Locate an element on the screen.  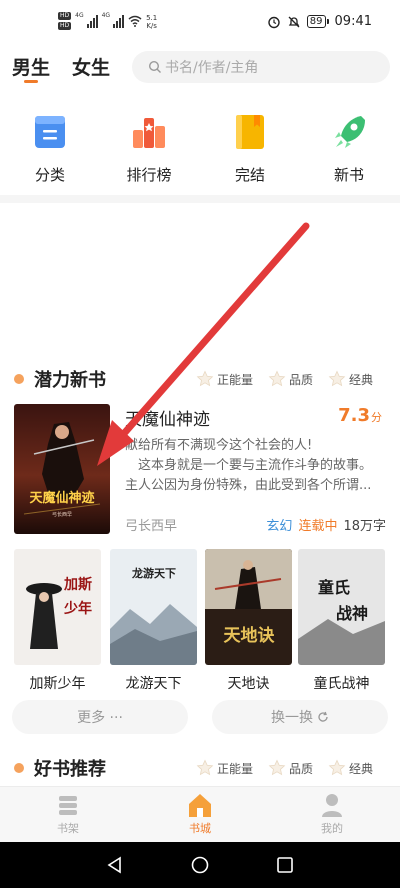
svg-text: 少年 is located at coordinates (77, 608).